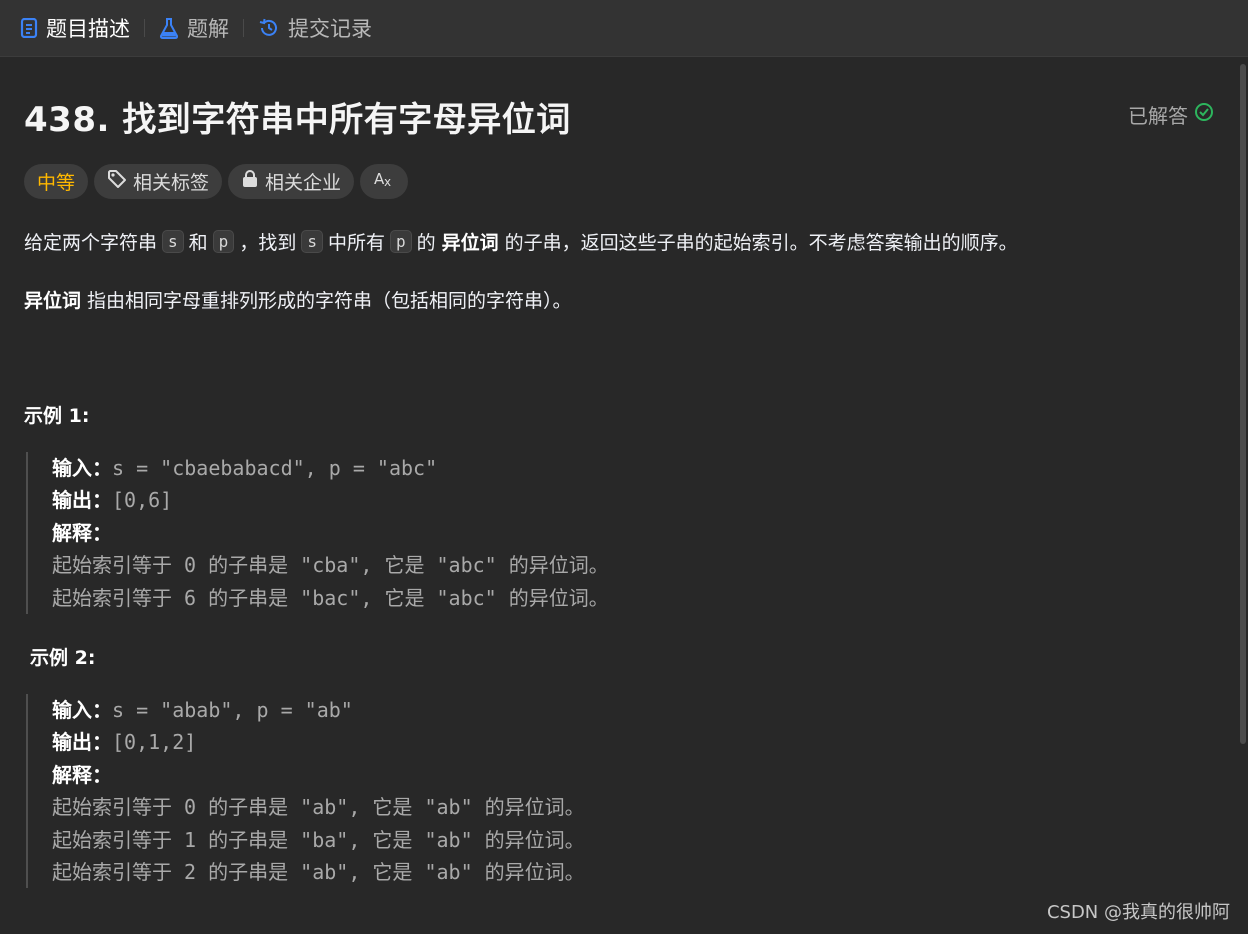  I want to click on related-tags-button: 相关标签, so click(158, 181).